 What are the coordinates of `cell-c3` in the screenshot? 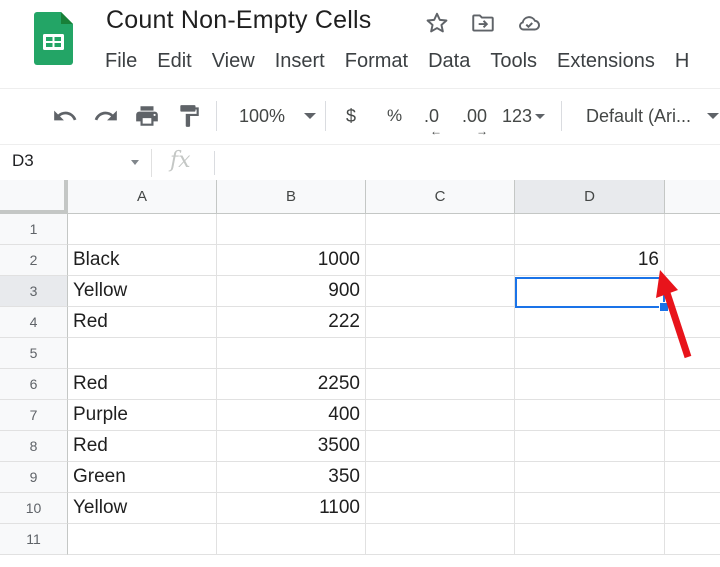 It's located at (440, 291).